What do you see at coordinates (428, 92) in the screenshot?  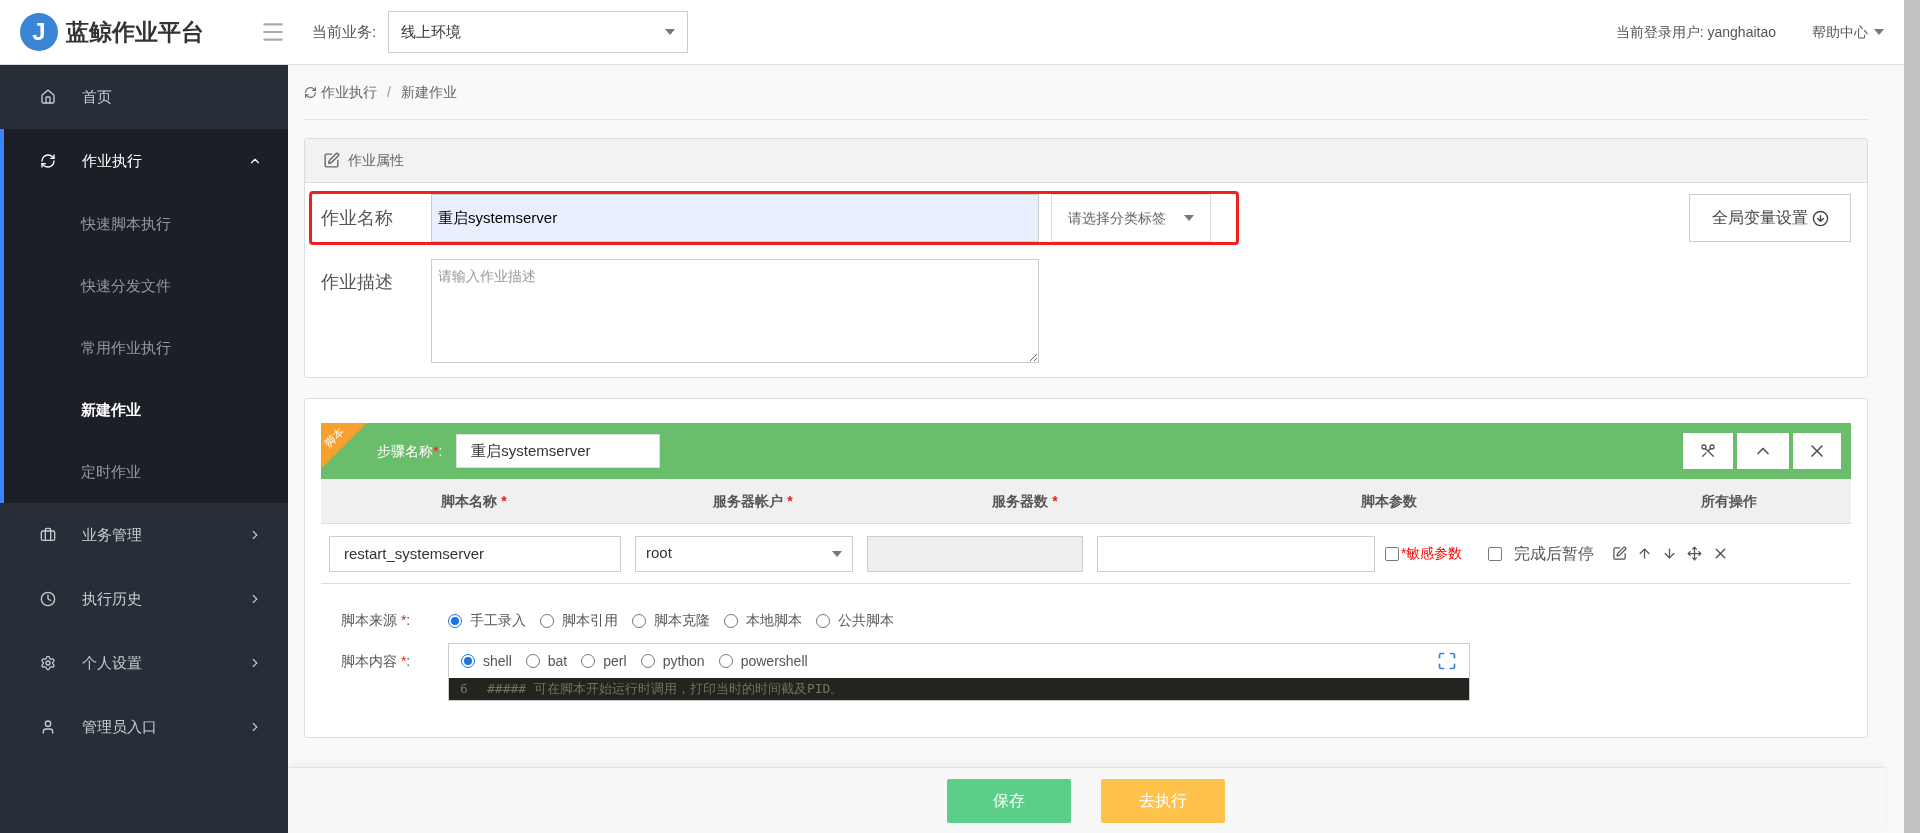 I see `breadcrumb-current: 新建作业` at bounding box center [428, 92].